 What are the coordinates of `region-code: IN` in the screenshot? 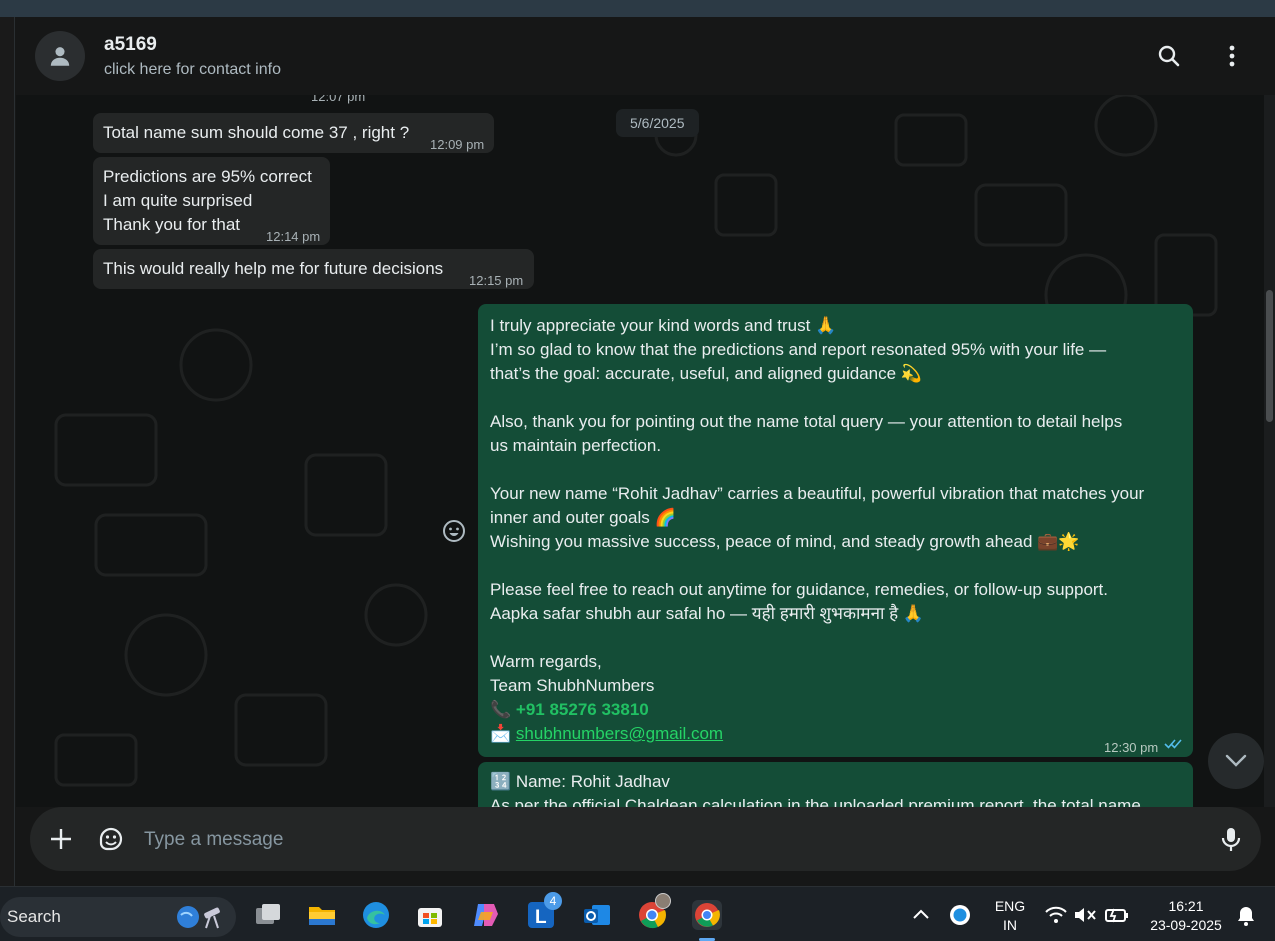 It's located at (1010, 925).